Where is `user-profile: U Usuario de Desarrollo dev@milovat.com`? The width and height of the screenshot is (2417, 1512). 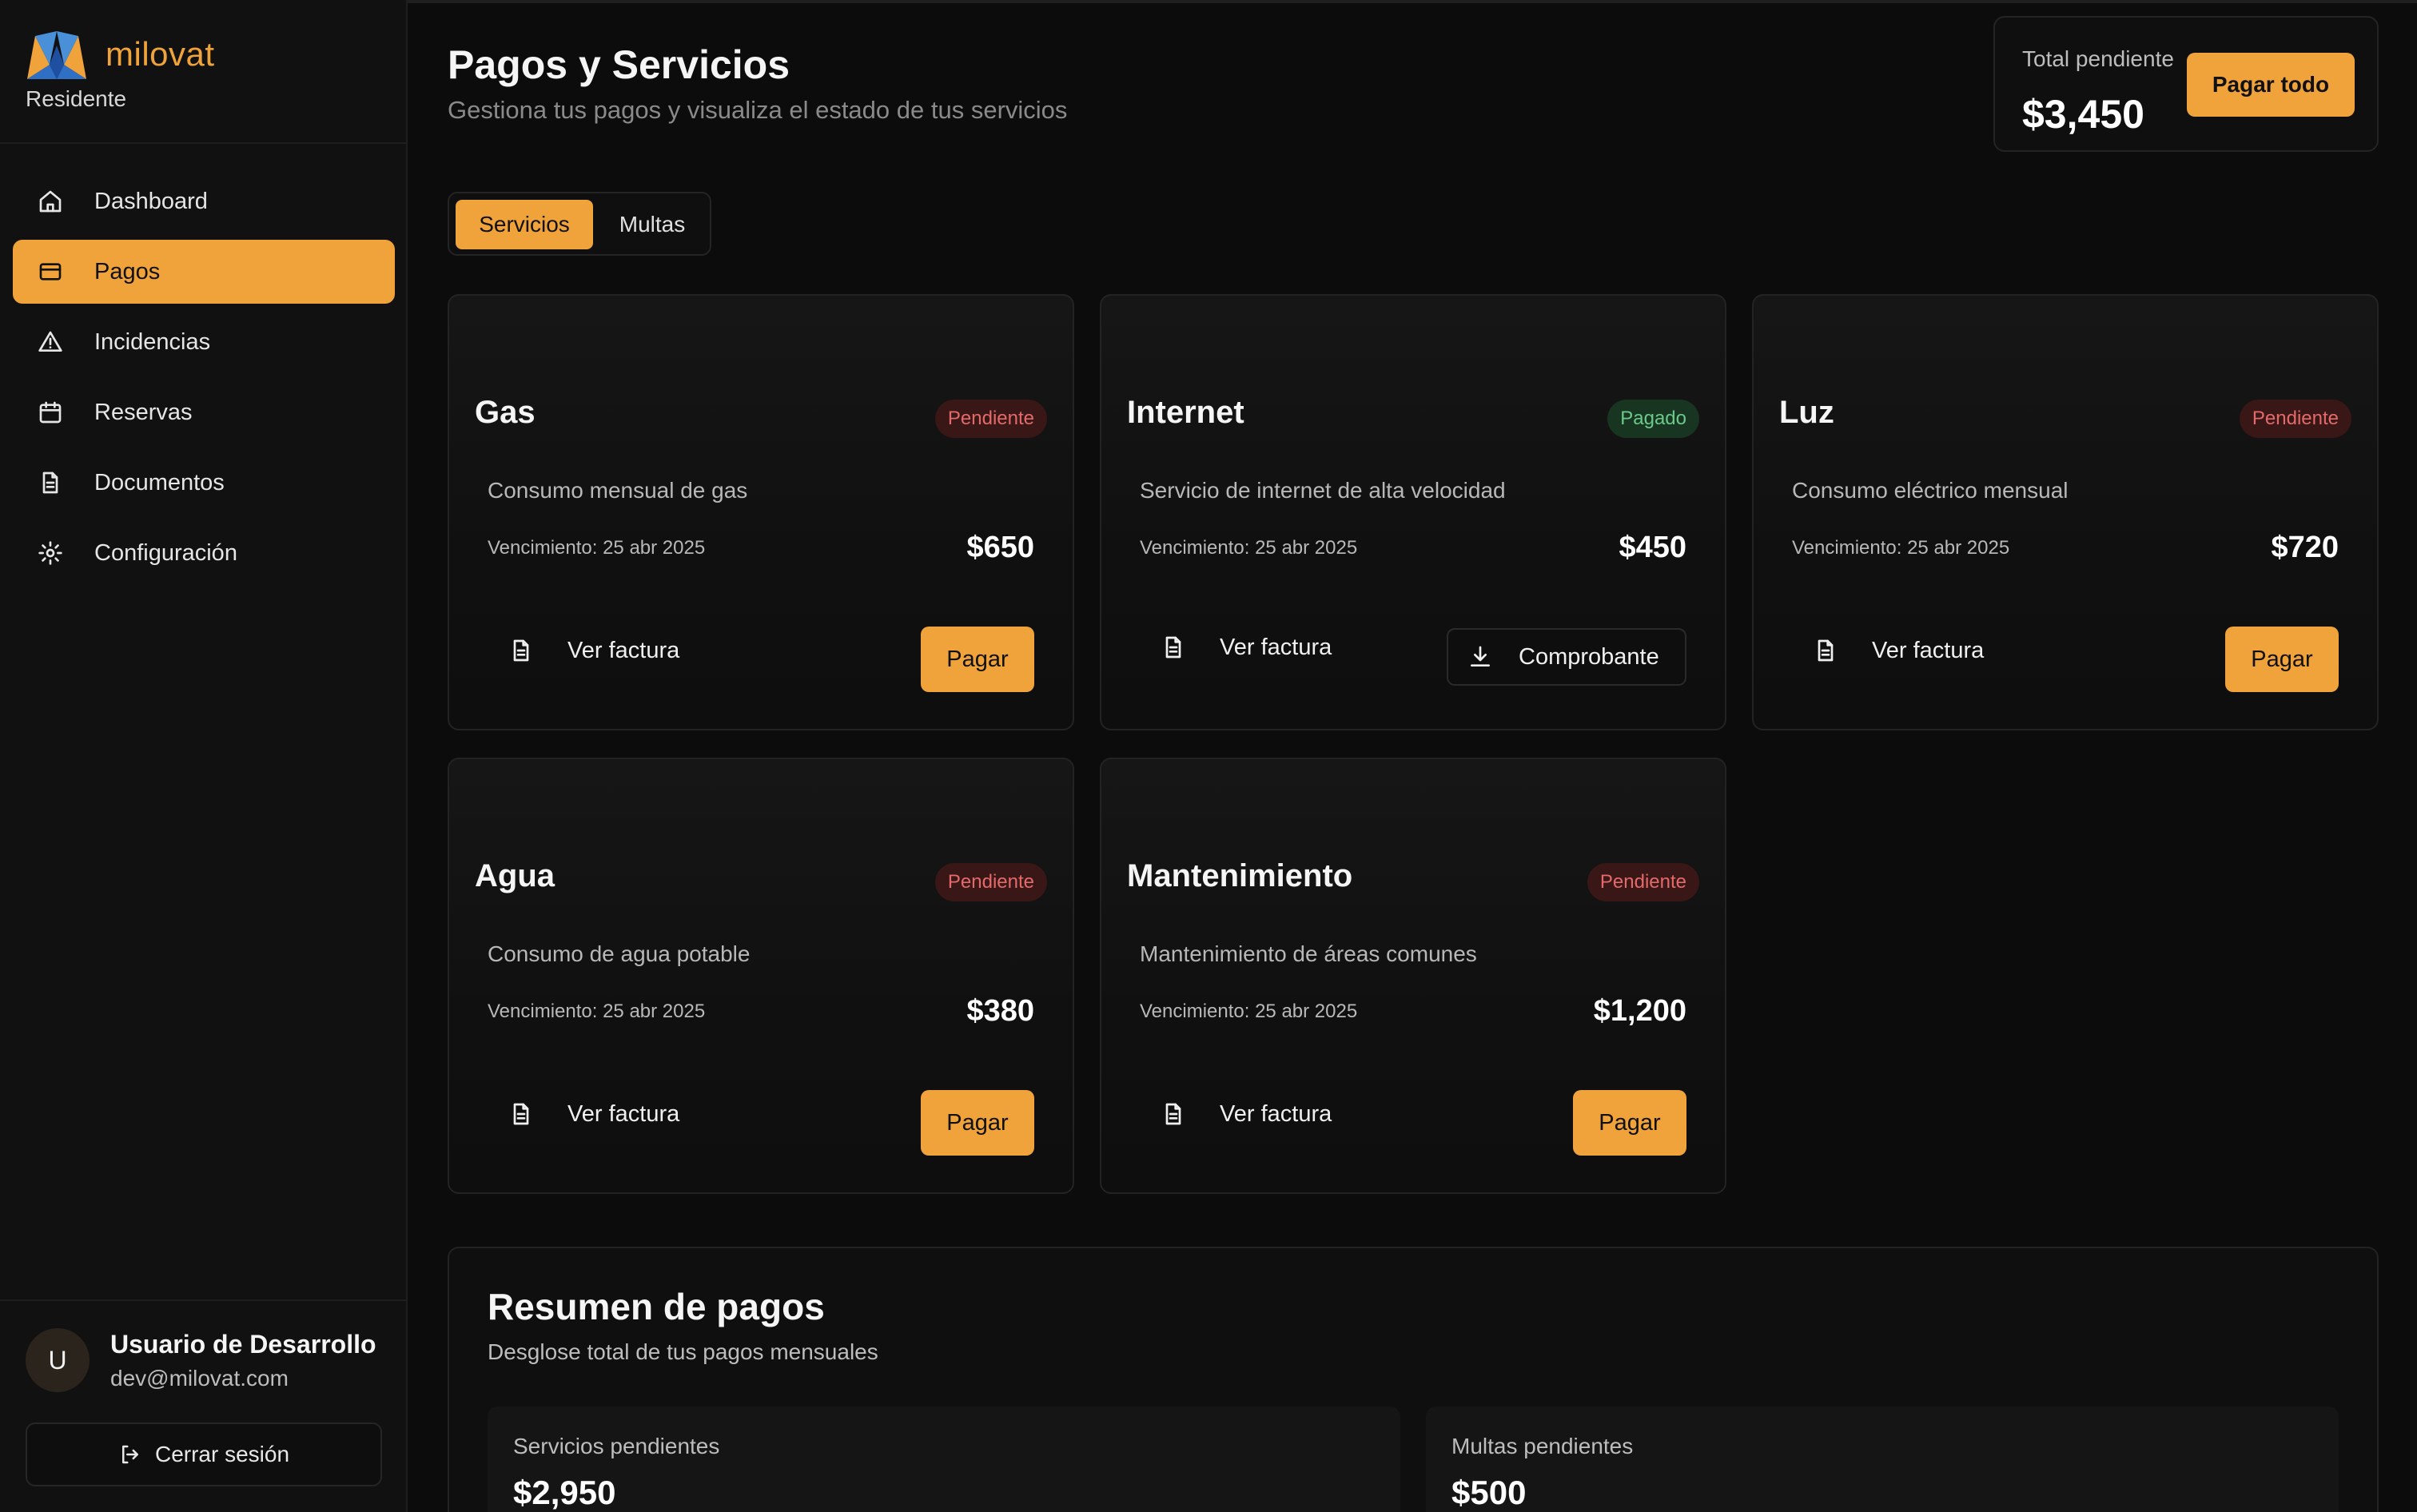 user-profile: U Usuario de Desarrollo dev@milovat.com is located at coordinates (201, 1360).